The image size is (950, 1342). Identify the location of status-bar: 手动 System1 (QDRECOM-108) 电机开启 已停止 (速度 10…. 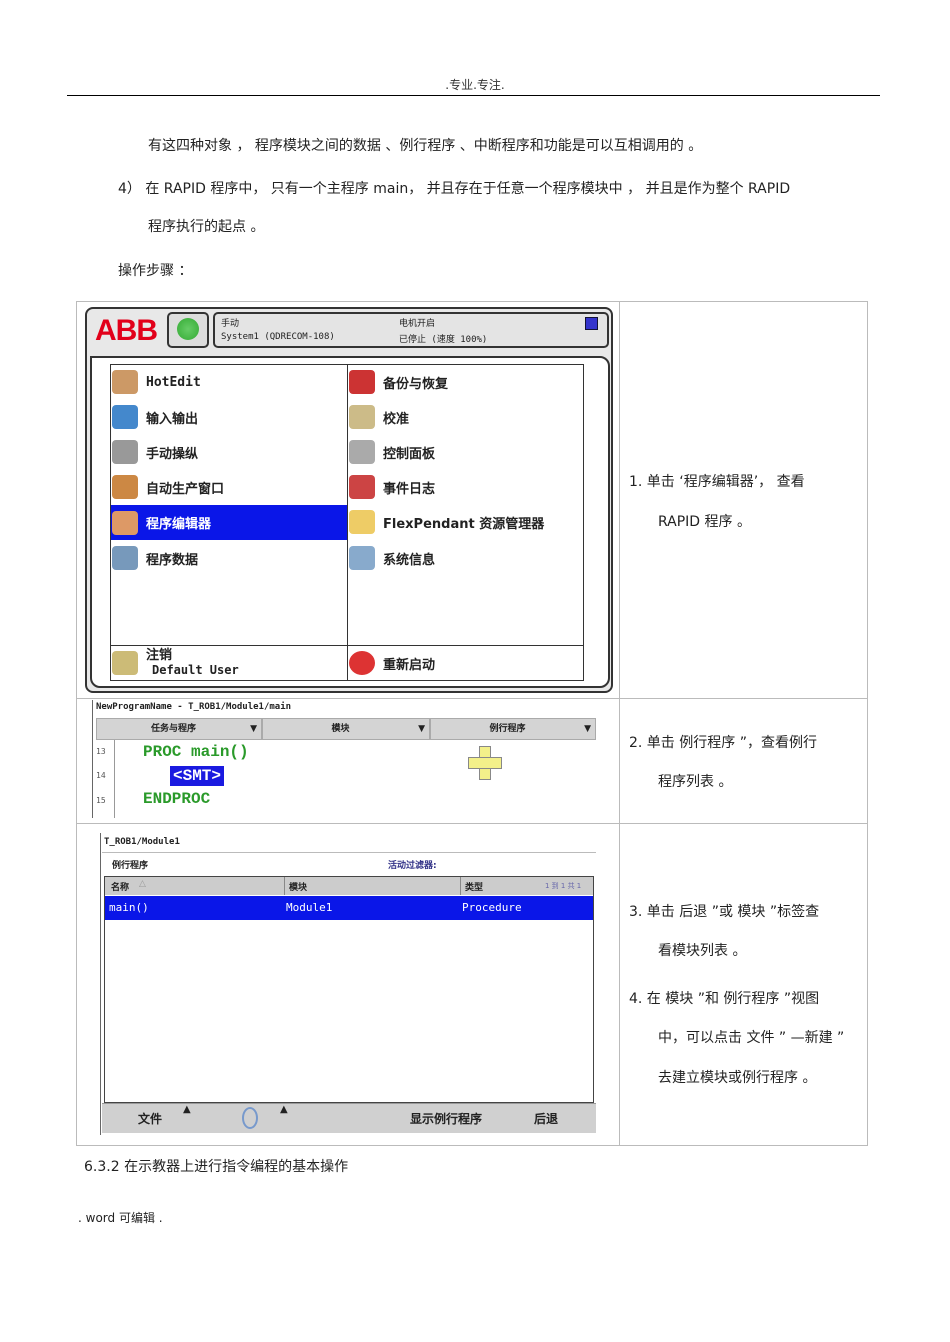
(411, 330).